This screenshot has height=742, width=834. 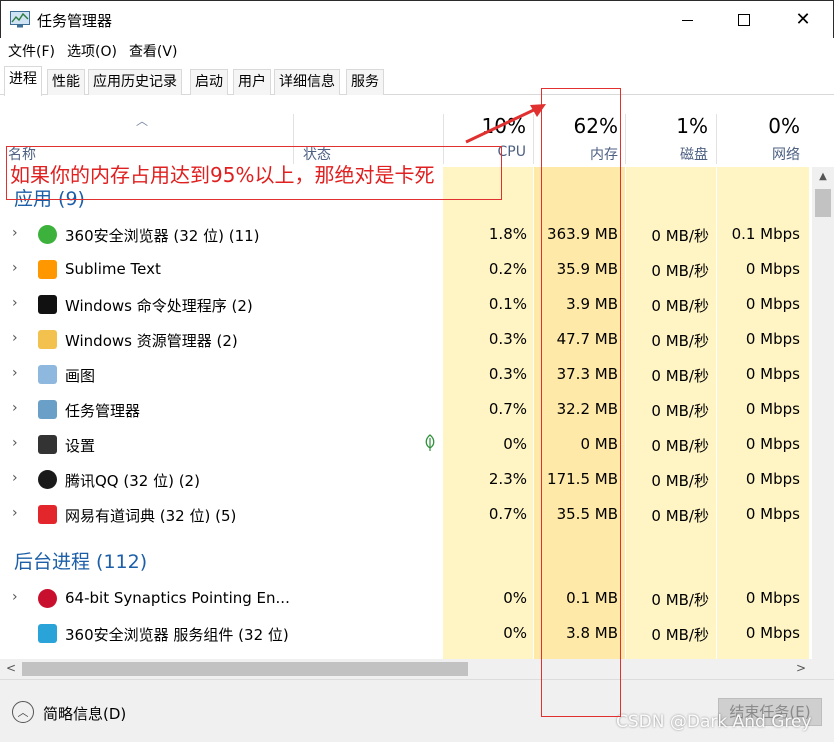 What do you see at coordinates (307, 82) in the screenshot?
I see `tab-details: 详细信息` at bounding box center [307, 82].